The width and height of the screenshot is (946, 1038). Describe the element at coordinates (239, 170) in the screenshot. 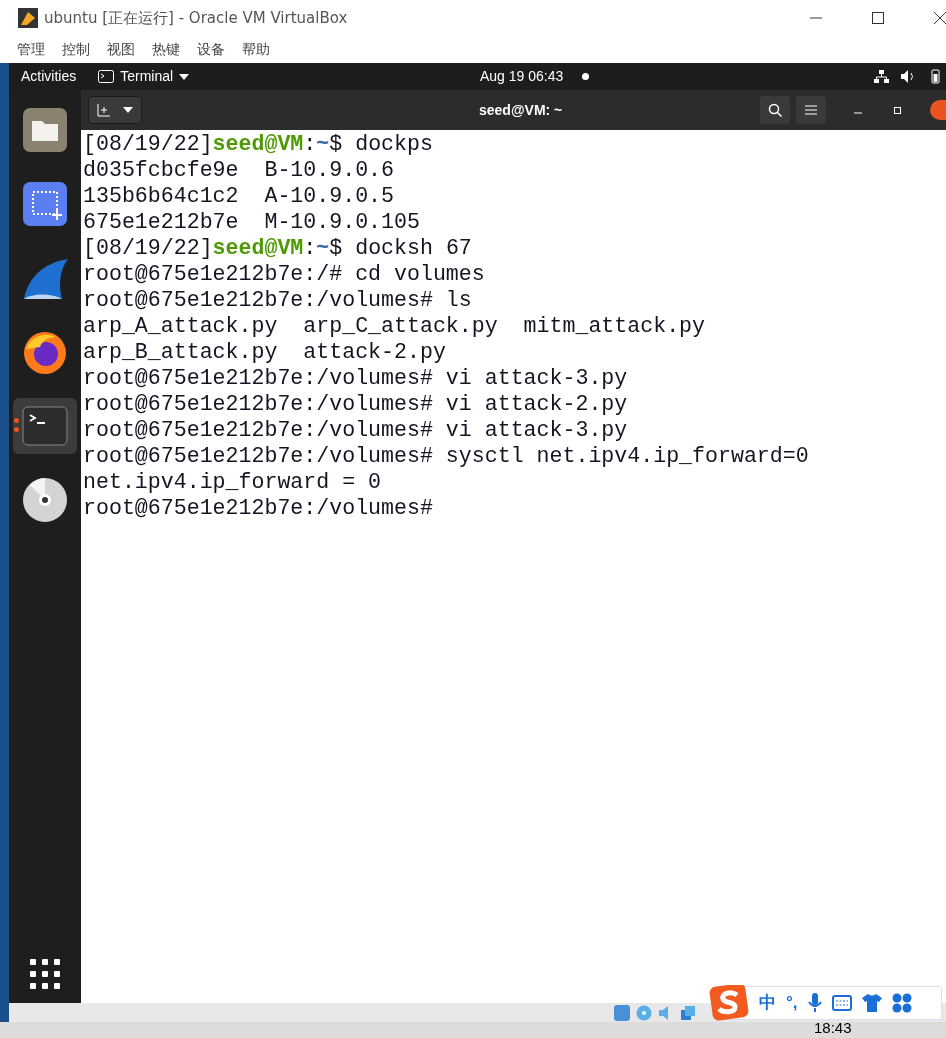

I see `terminal-line: d035fcbcfe9e B-10.9.0.6` at that location.